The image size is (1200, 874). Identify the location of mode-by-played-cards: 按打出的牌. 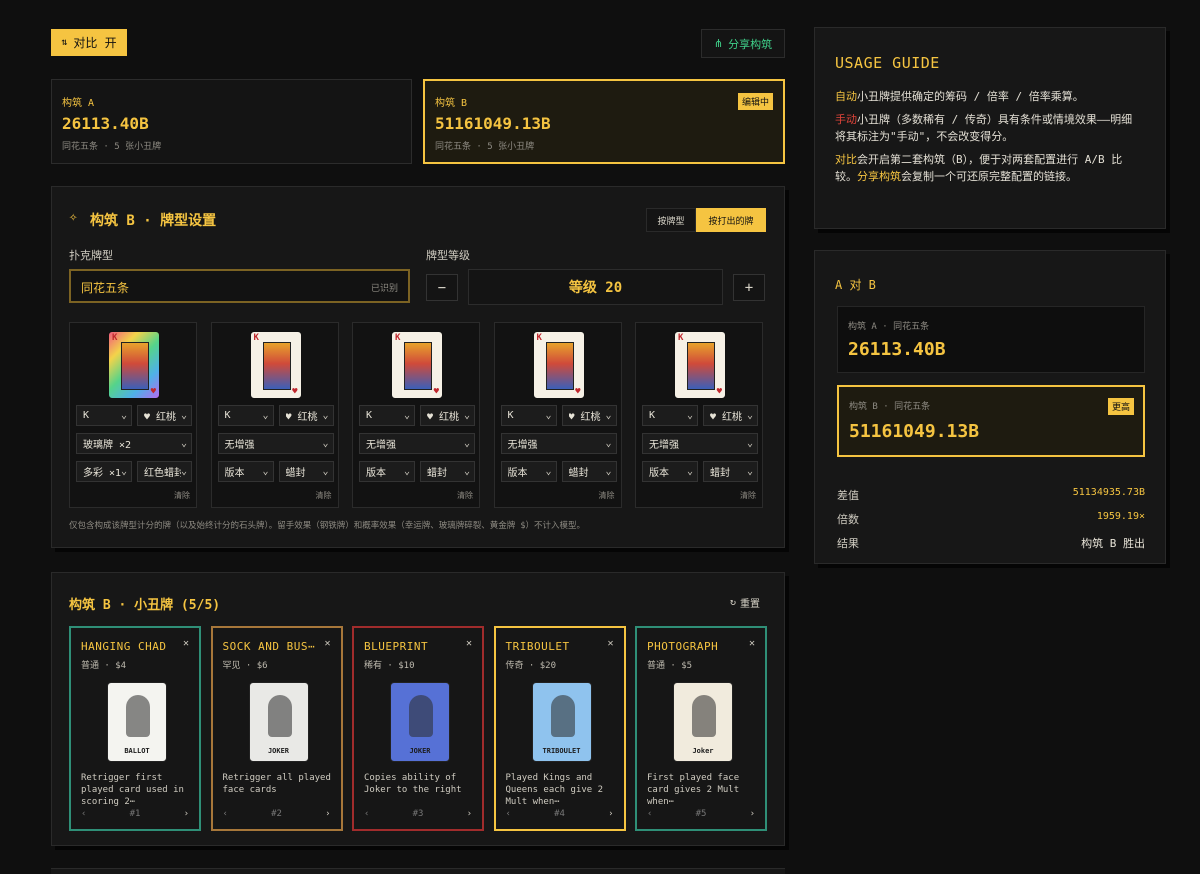
(731, 220).